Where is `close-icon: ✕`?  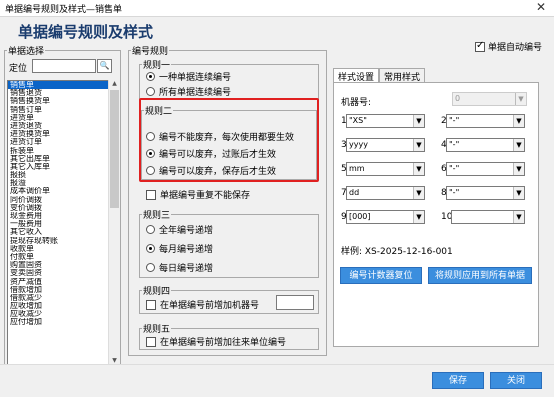
close-icon: ✕ is located at coordinates (541, 7).